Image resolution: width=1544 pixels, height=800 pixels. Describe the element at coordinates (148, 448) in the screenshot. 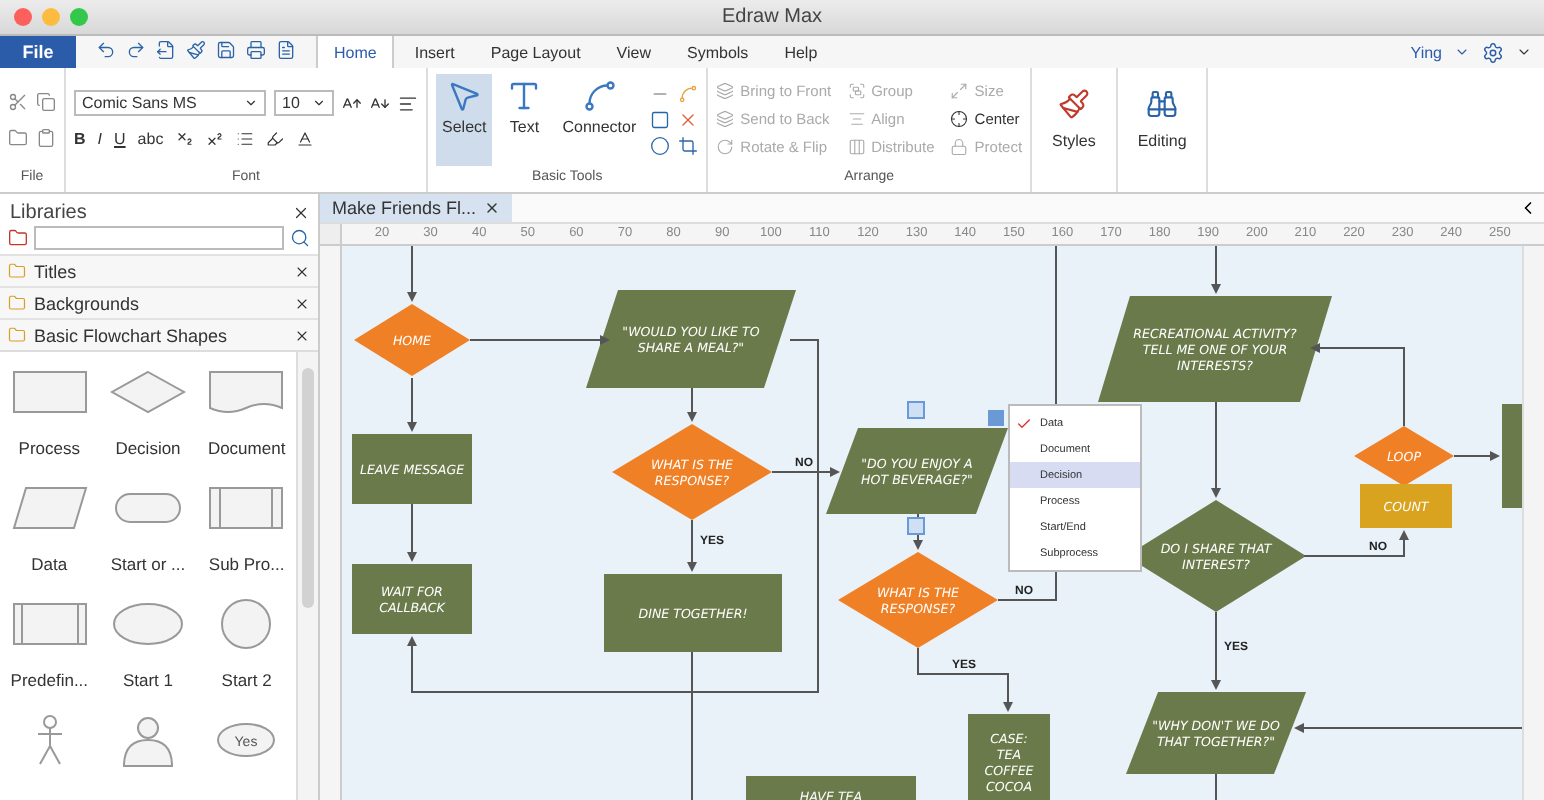

I see `shape-label: Decision` at that location.